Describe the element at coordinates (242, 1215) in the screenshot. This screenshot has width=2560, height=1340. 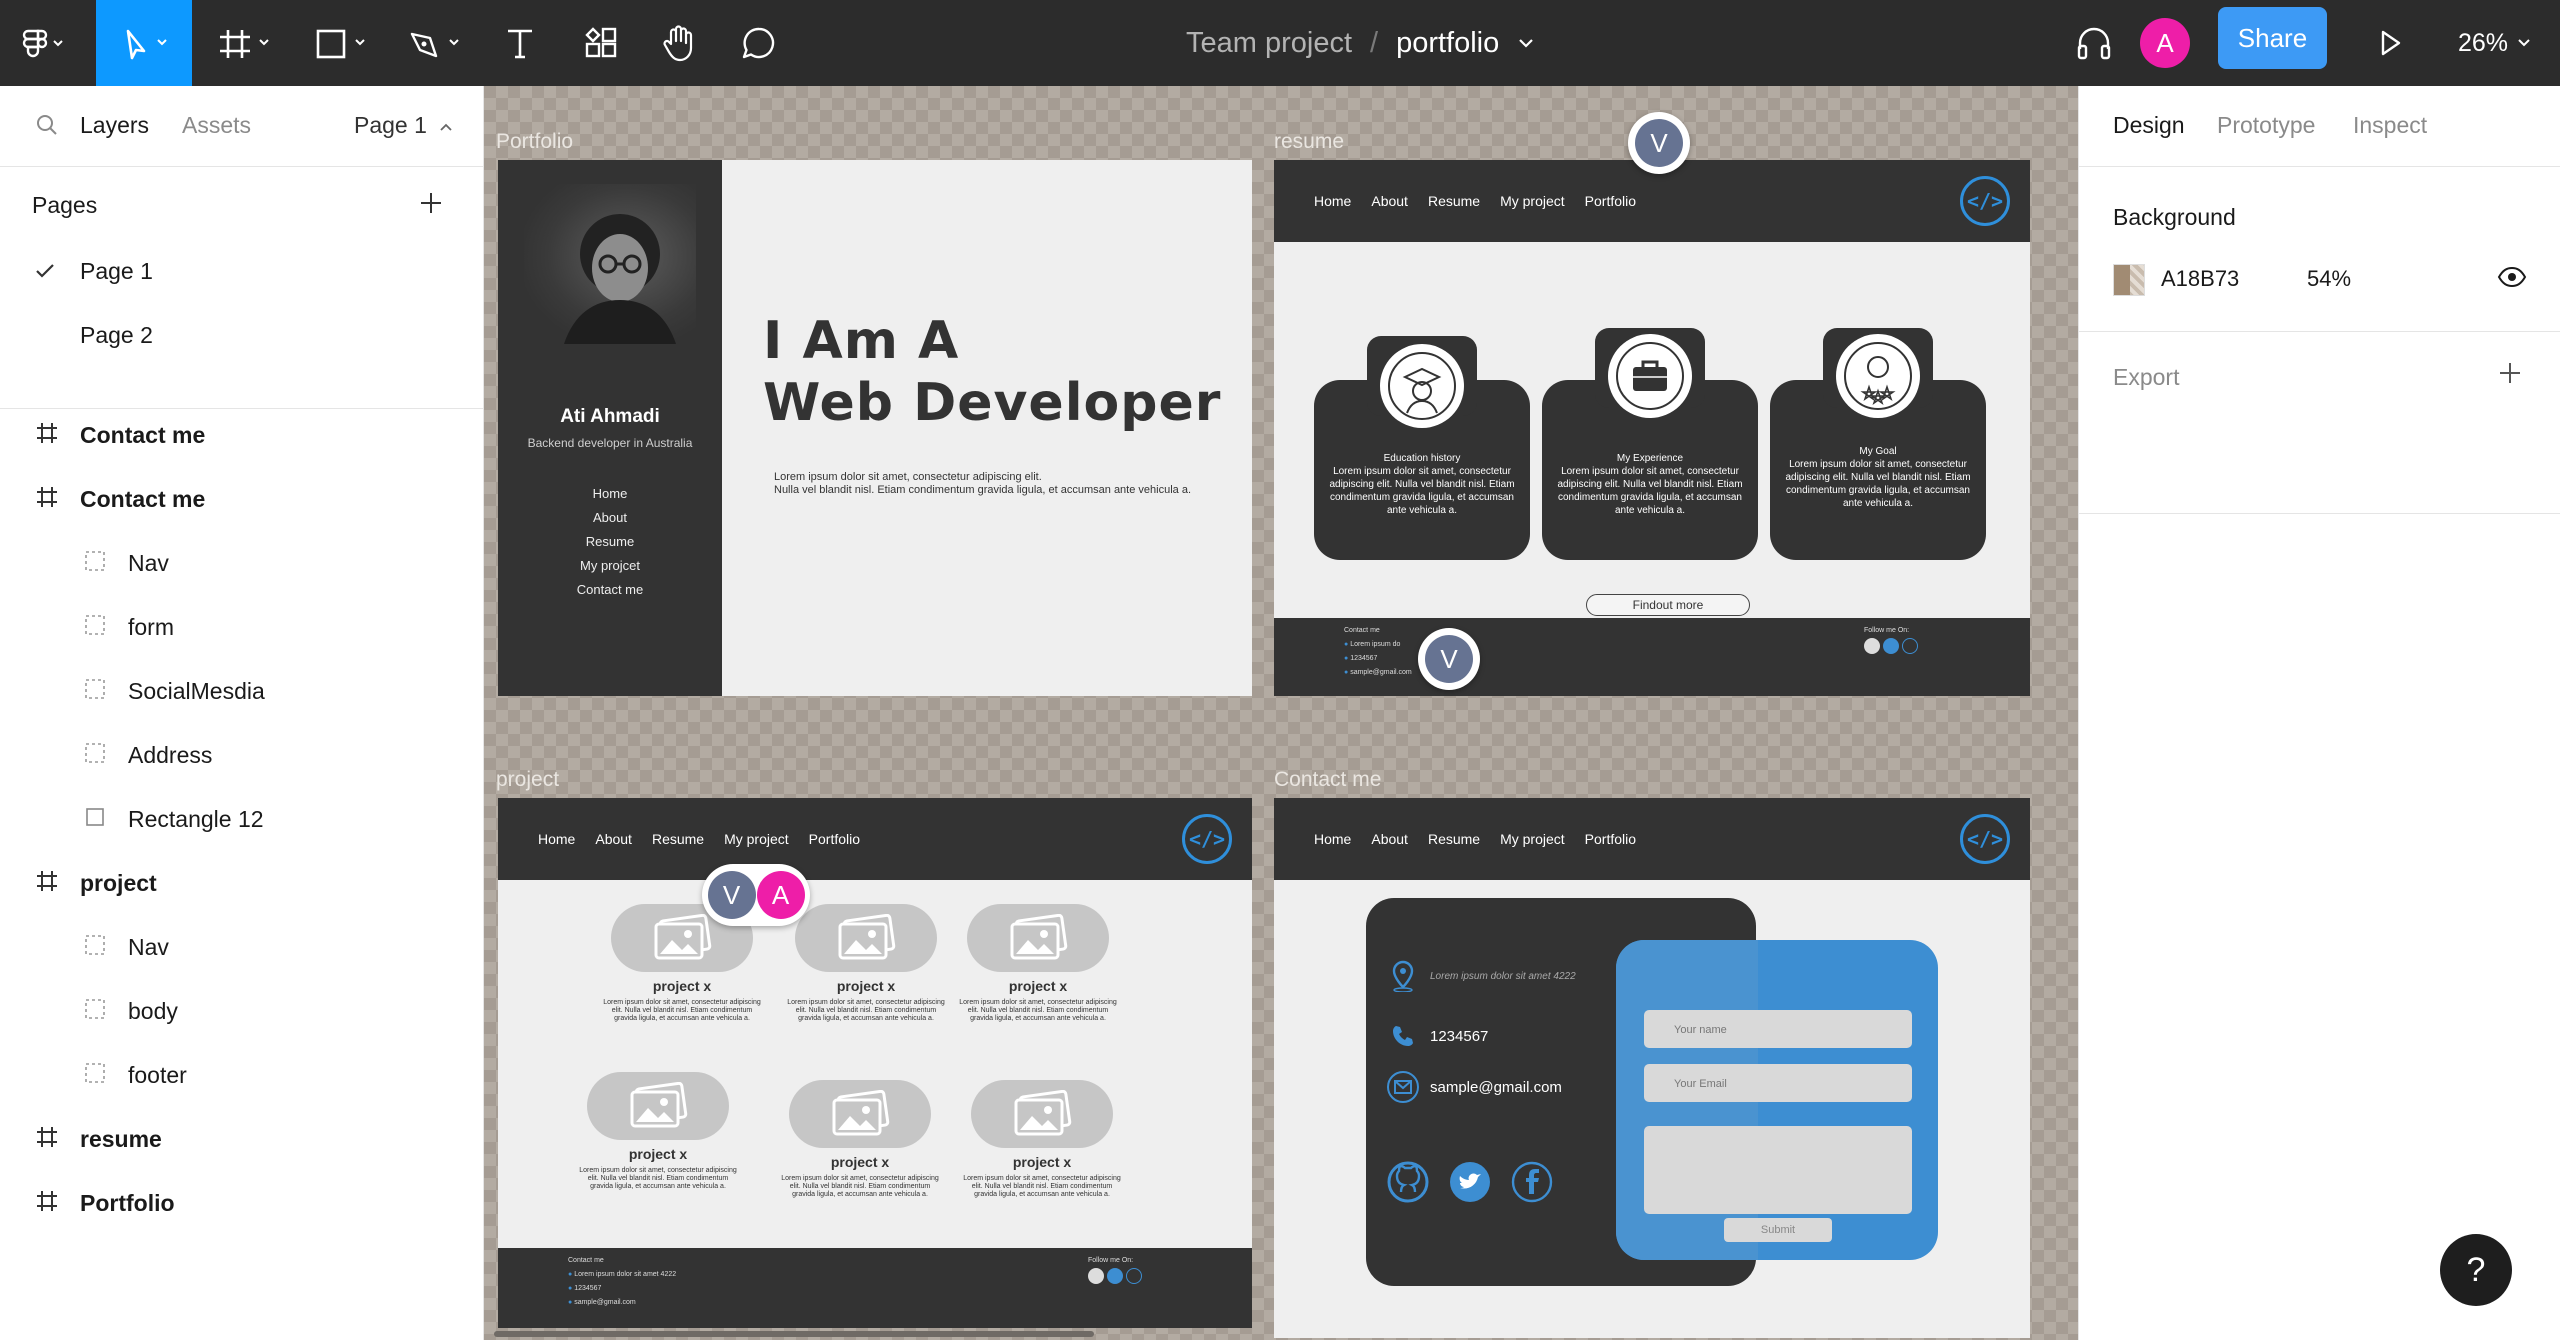
I see `layer-item: Portfolio` at that location.